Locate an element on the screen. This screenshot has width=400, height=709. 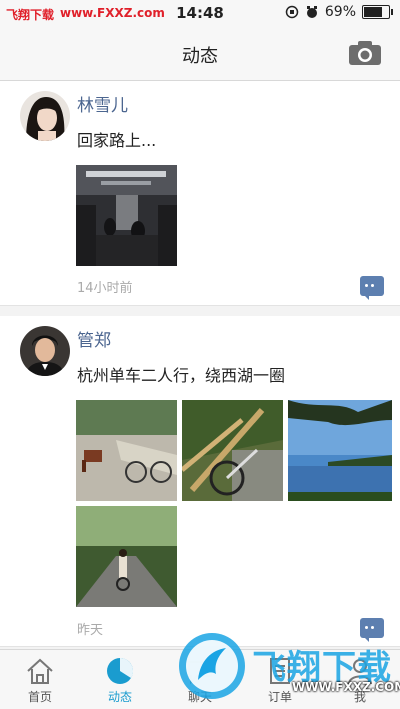
watermark-url-bottom: WWW.FXXZ.COM is located at coordinates (346, 687).